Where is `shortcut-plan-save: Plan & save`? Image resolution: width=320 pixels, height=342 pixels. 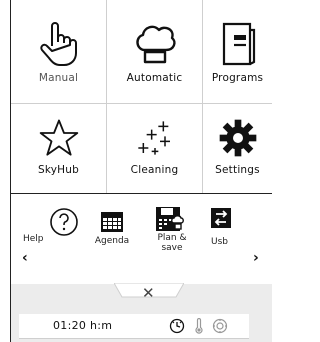
shortcut-plan-save: Plan & save is located at coordinates (172, 229).